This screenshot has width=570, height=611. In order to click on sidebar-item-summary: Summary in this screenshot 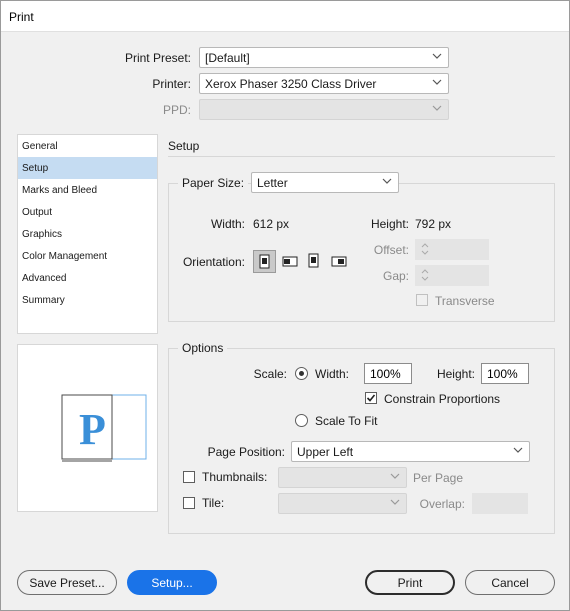, I will do `click(87, 300)`.